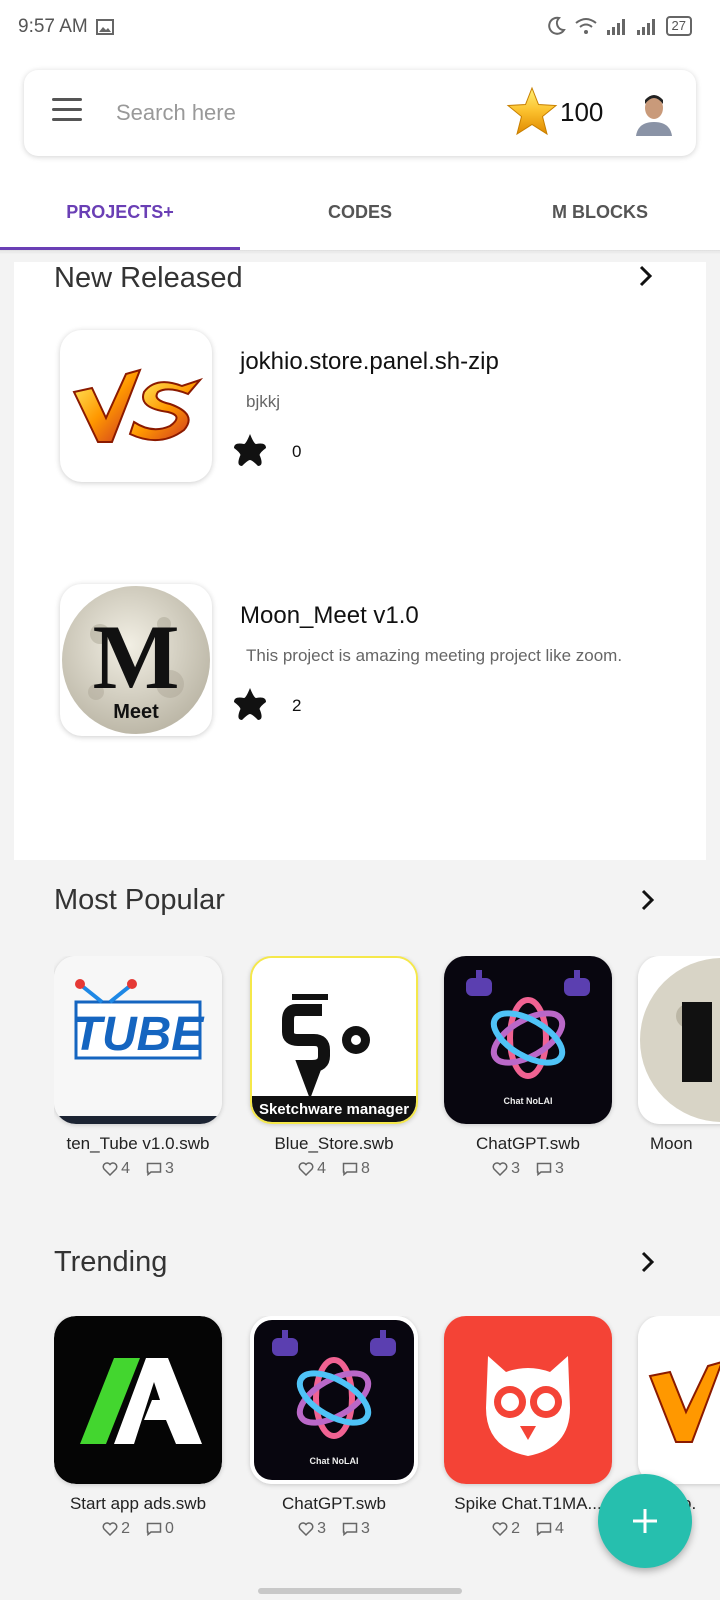 This screenshot has width=720, height=1600. What do you see at coordinates (136, 657) in the screenshot?
I see `moon-letter: M` at bounding box center [136, 657].